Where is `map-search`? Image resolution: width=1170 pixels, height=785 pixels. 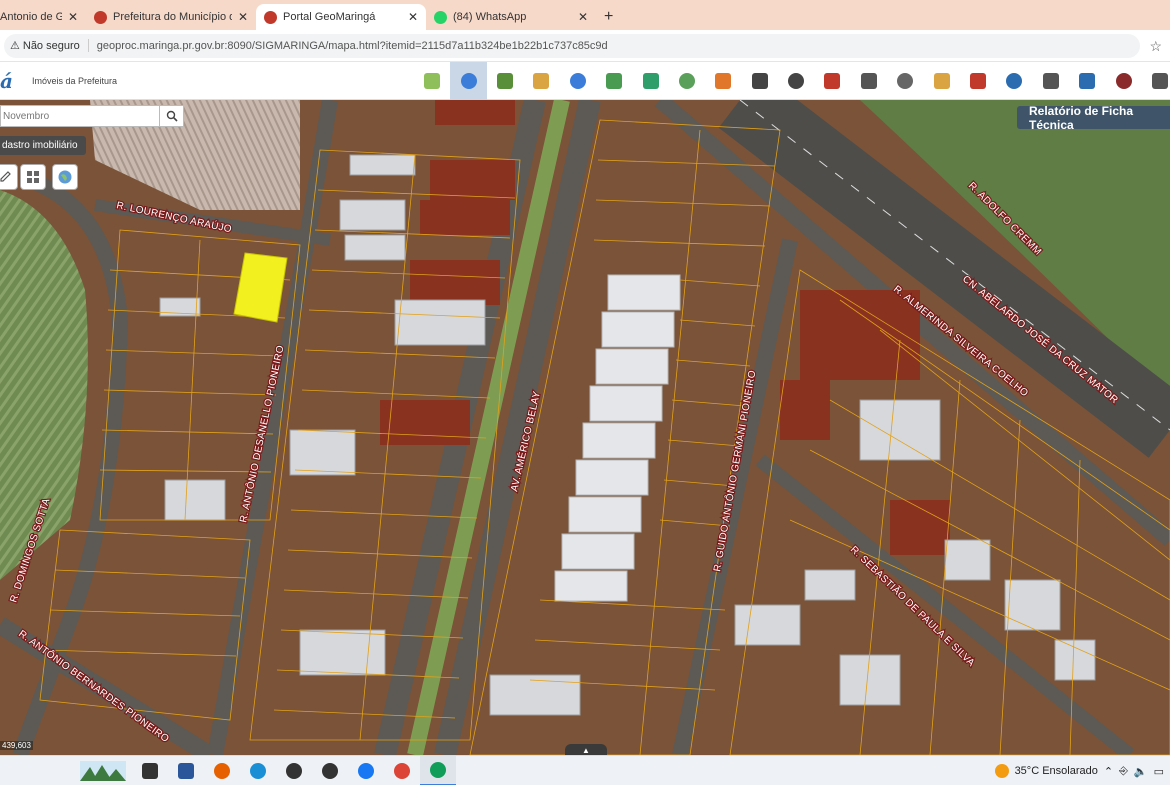
map-search is located at coordinates (92, 116).